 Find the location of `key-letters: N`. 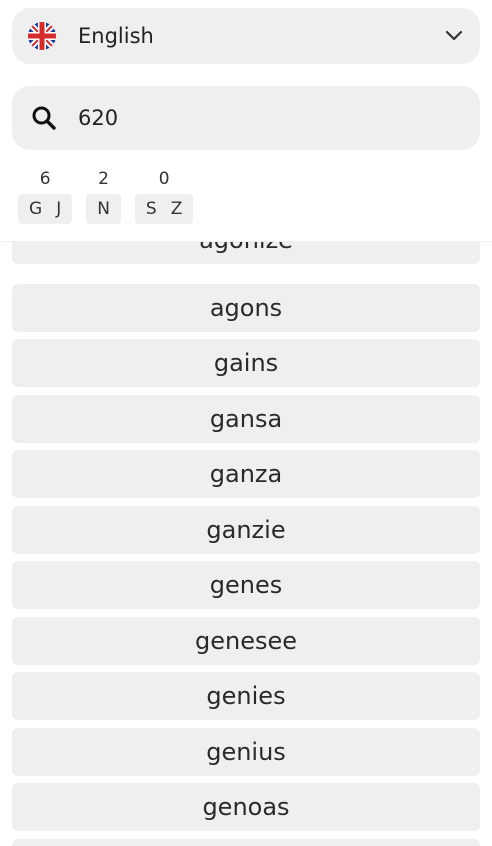

key-letters: N is located at coordinates (103, 209).